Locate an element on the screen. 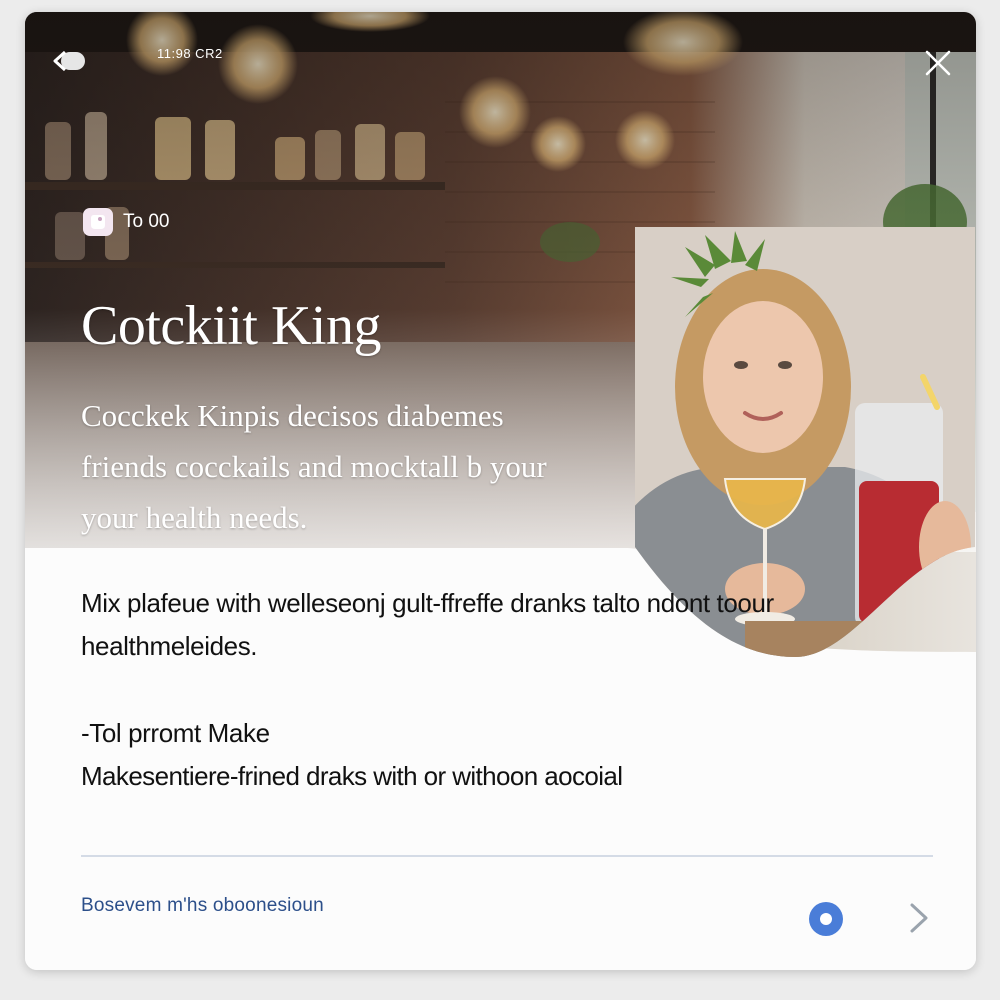  close-button is located at coordinates (938, 63).